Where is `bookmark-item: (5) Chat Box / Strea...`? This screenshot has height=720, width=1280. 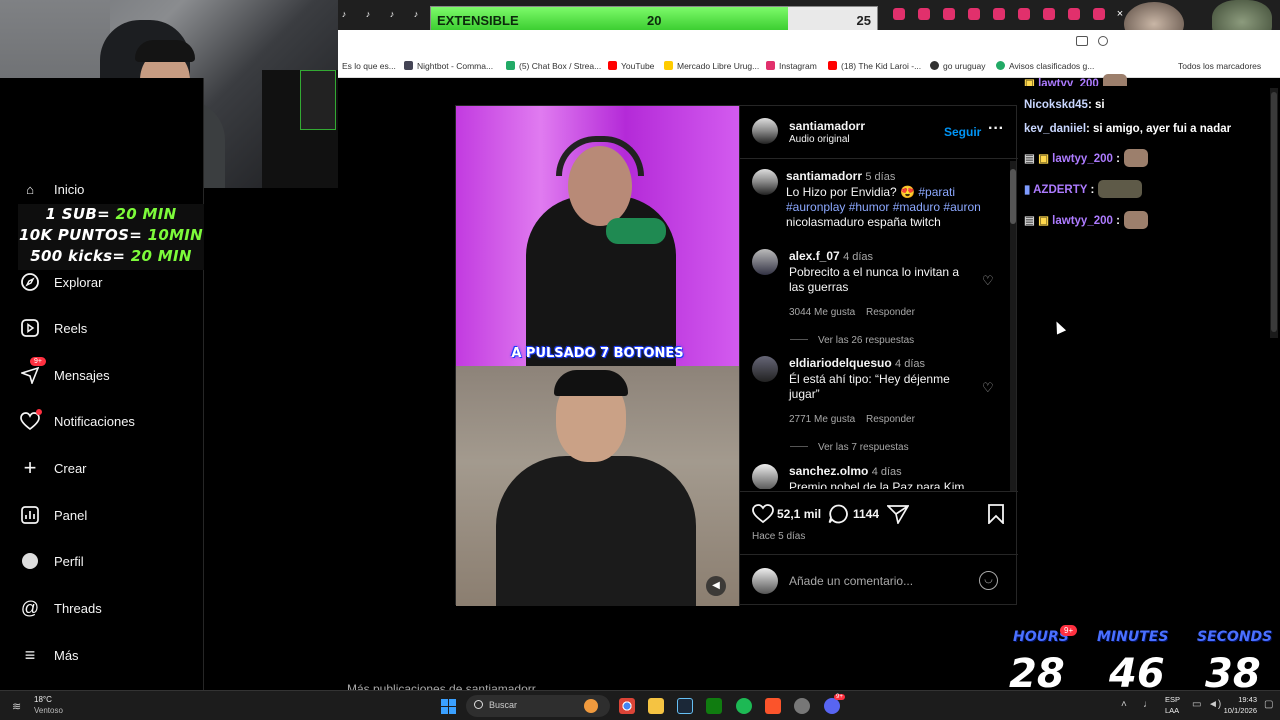
bookmark-item: (5) Chat Box / Strea... is located at coordinates (553, 66).